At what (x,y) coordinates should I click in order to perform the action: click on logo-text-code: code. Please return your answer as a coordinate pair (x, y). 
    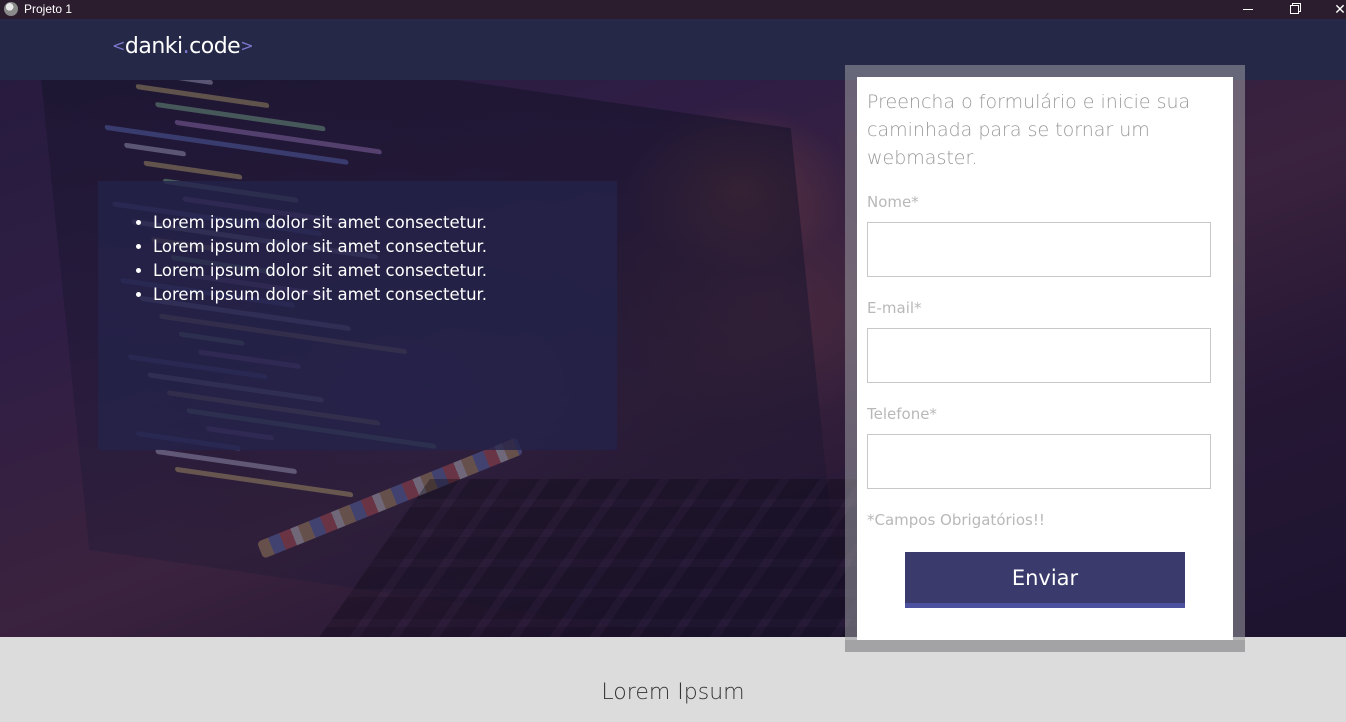
    Looking at the image, I should click on (215, 46).